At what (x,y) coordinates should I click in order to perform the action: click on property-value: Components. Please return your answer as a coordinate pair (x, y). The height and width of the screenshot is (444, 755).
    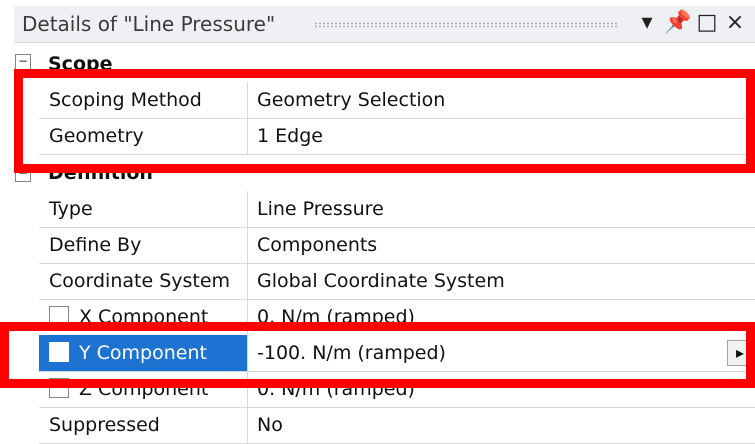
    Looking at the image, I should click on (502, 245).